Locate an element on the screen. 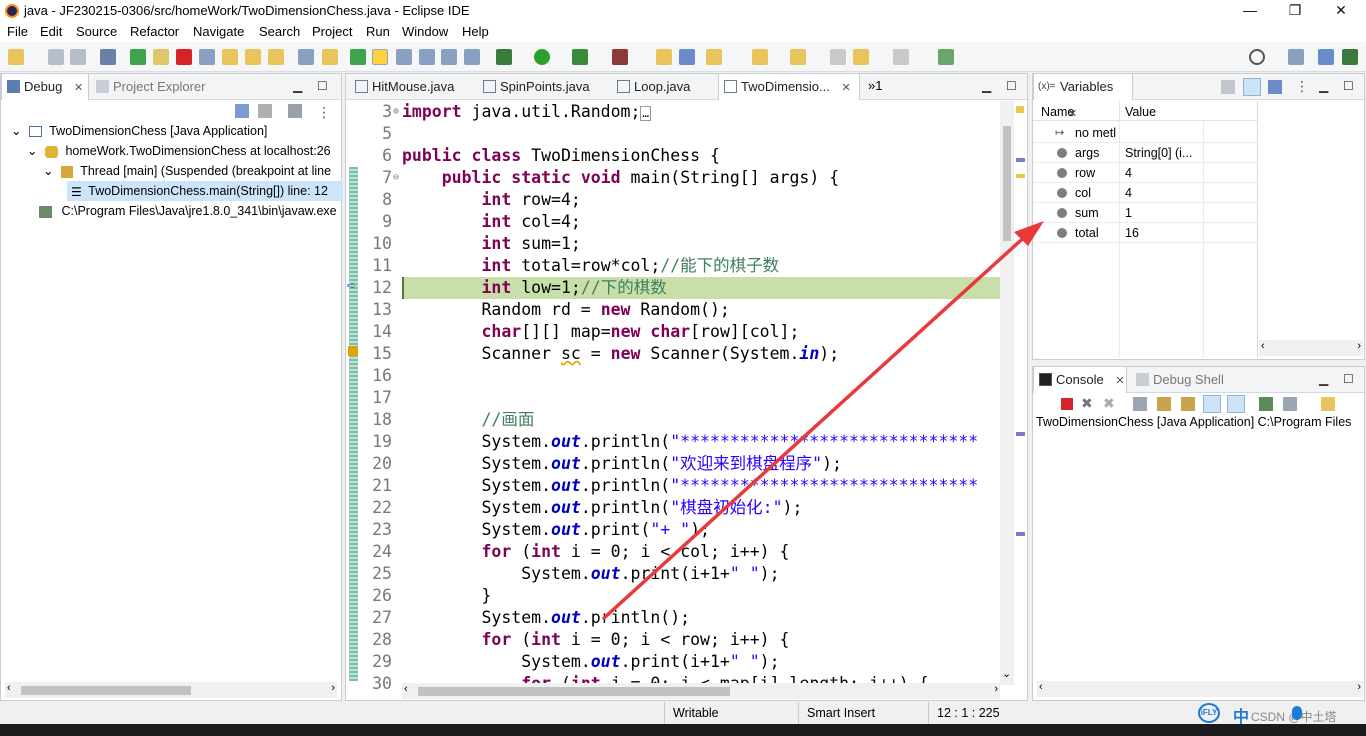  status-writable: Writable is located at coordinates (730, 713).